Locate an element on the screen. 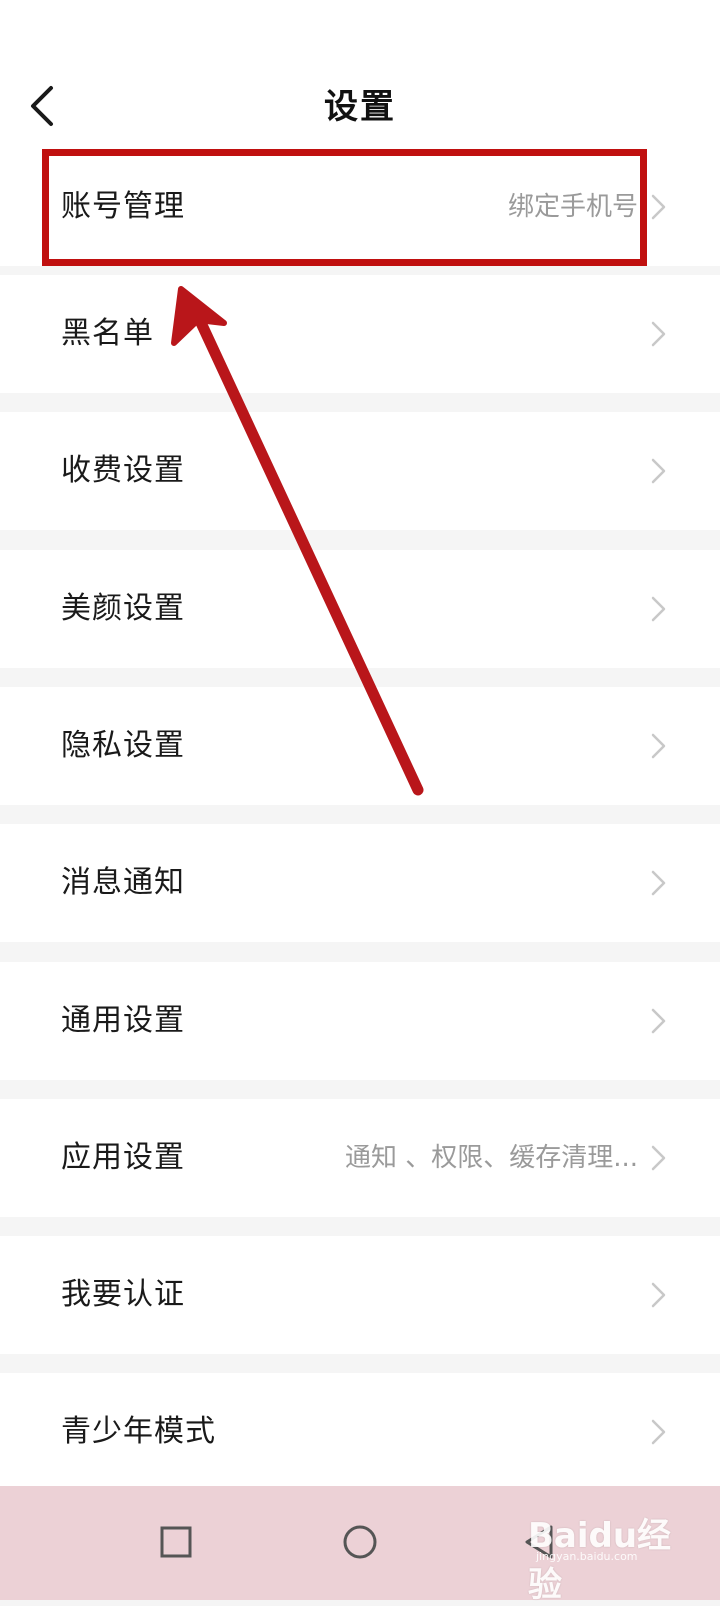  page-header: 设置 is located at coordinates (360, 107).